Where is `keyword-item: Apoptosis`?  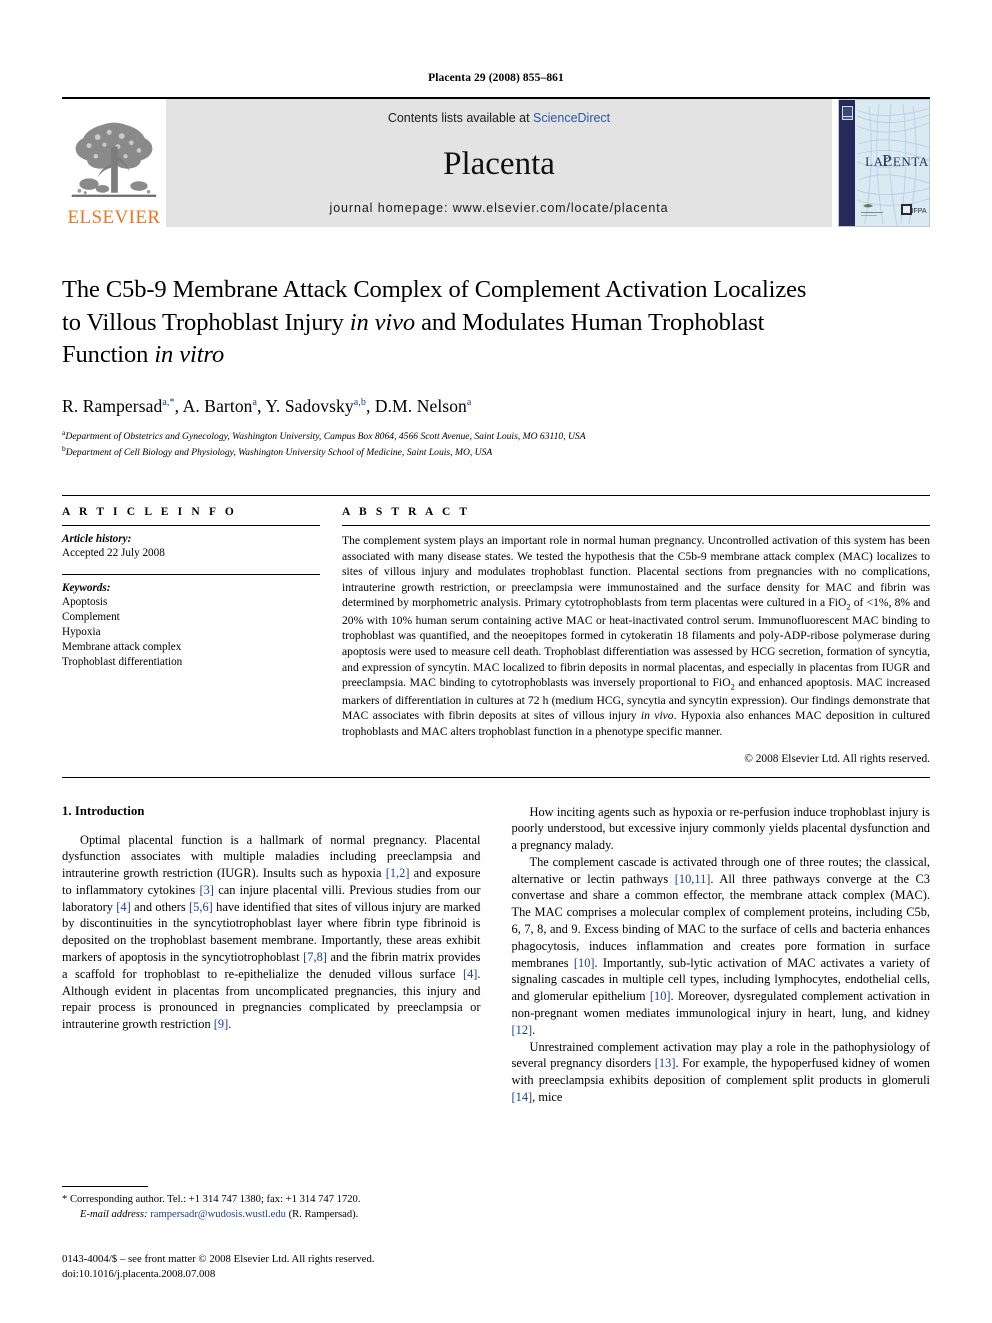
keyword-item: Apoptosis is located at coordinates (85, 601).